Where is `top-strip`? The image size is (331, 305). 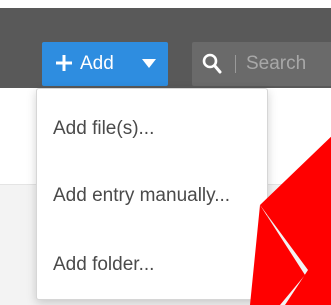
top-strip is located at coordinates (165, 4).